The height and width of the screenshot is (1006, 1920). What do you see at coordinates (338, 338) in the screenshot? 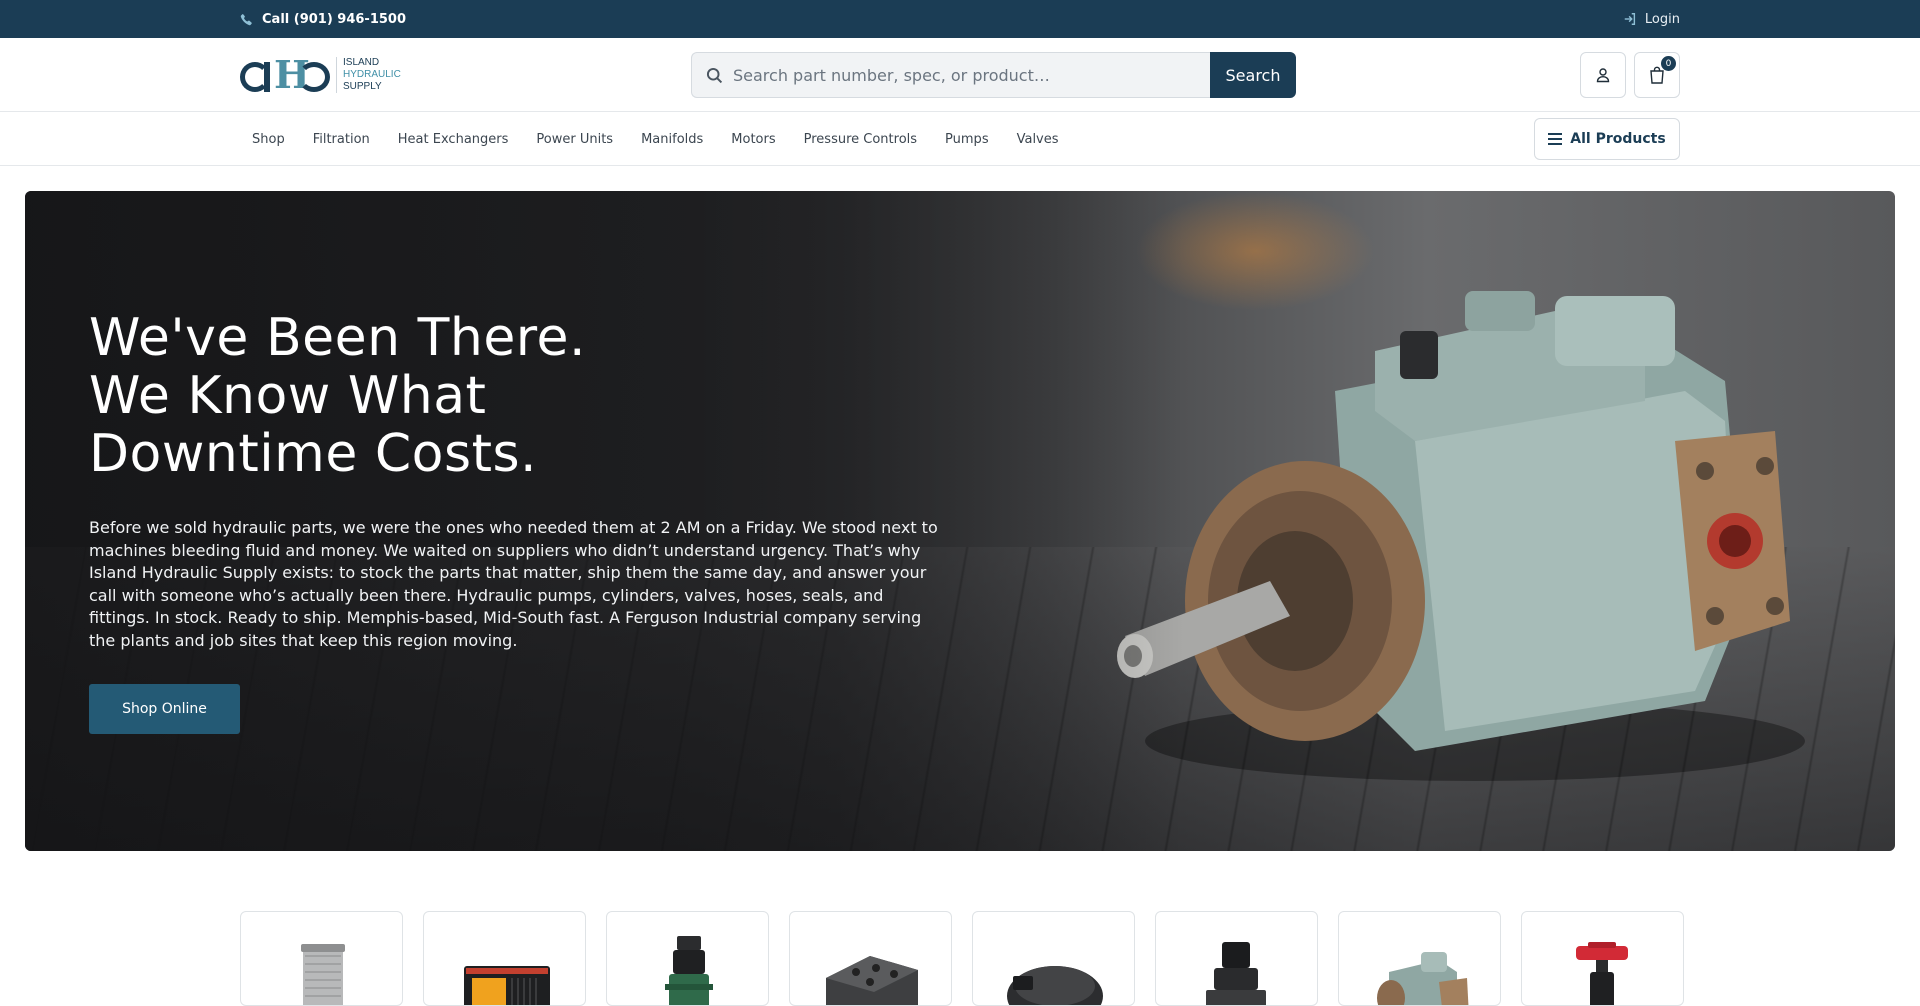
I see `hero-title-line-1: We've Been There.` at bounding box center [338, 338].